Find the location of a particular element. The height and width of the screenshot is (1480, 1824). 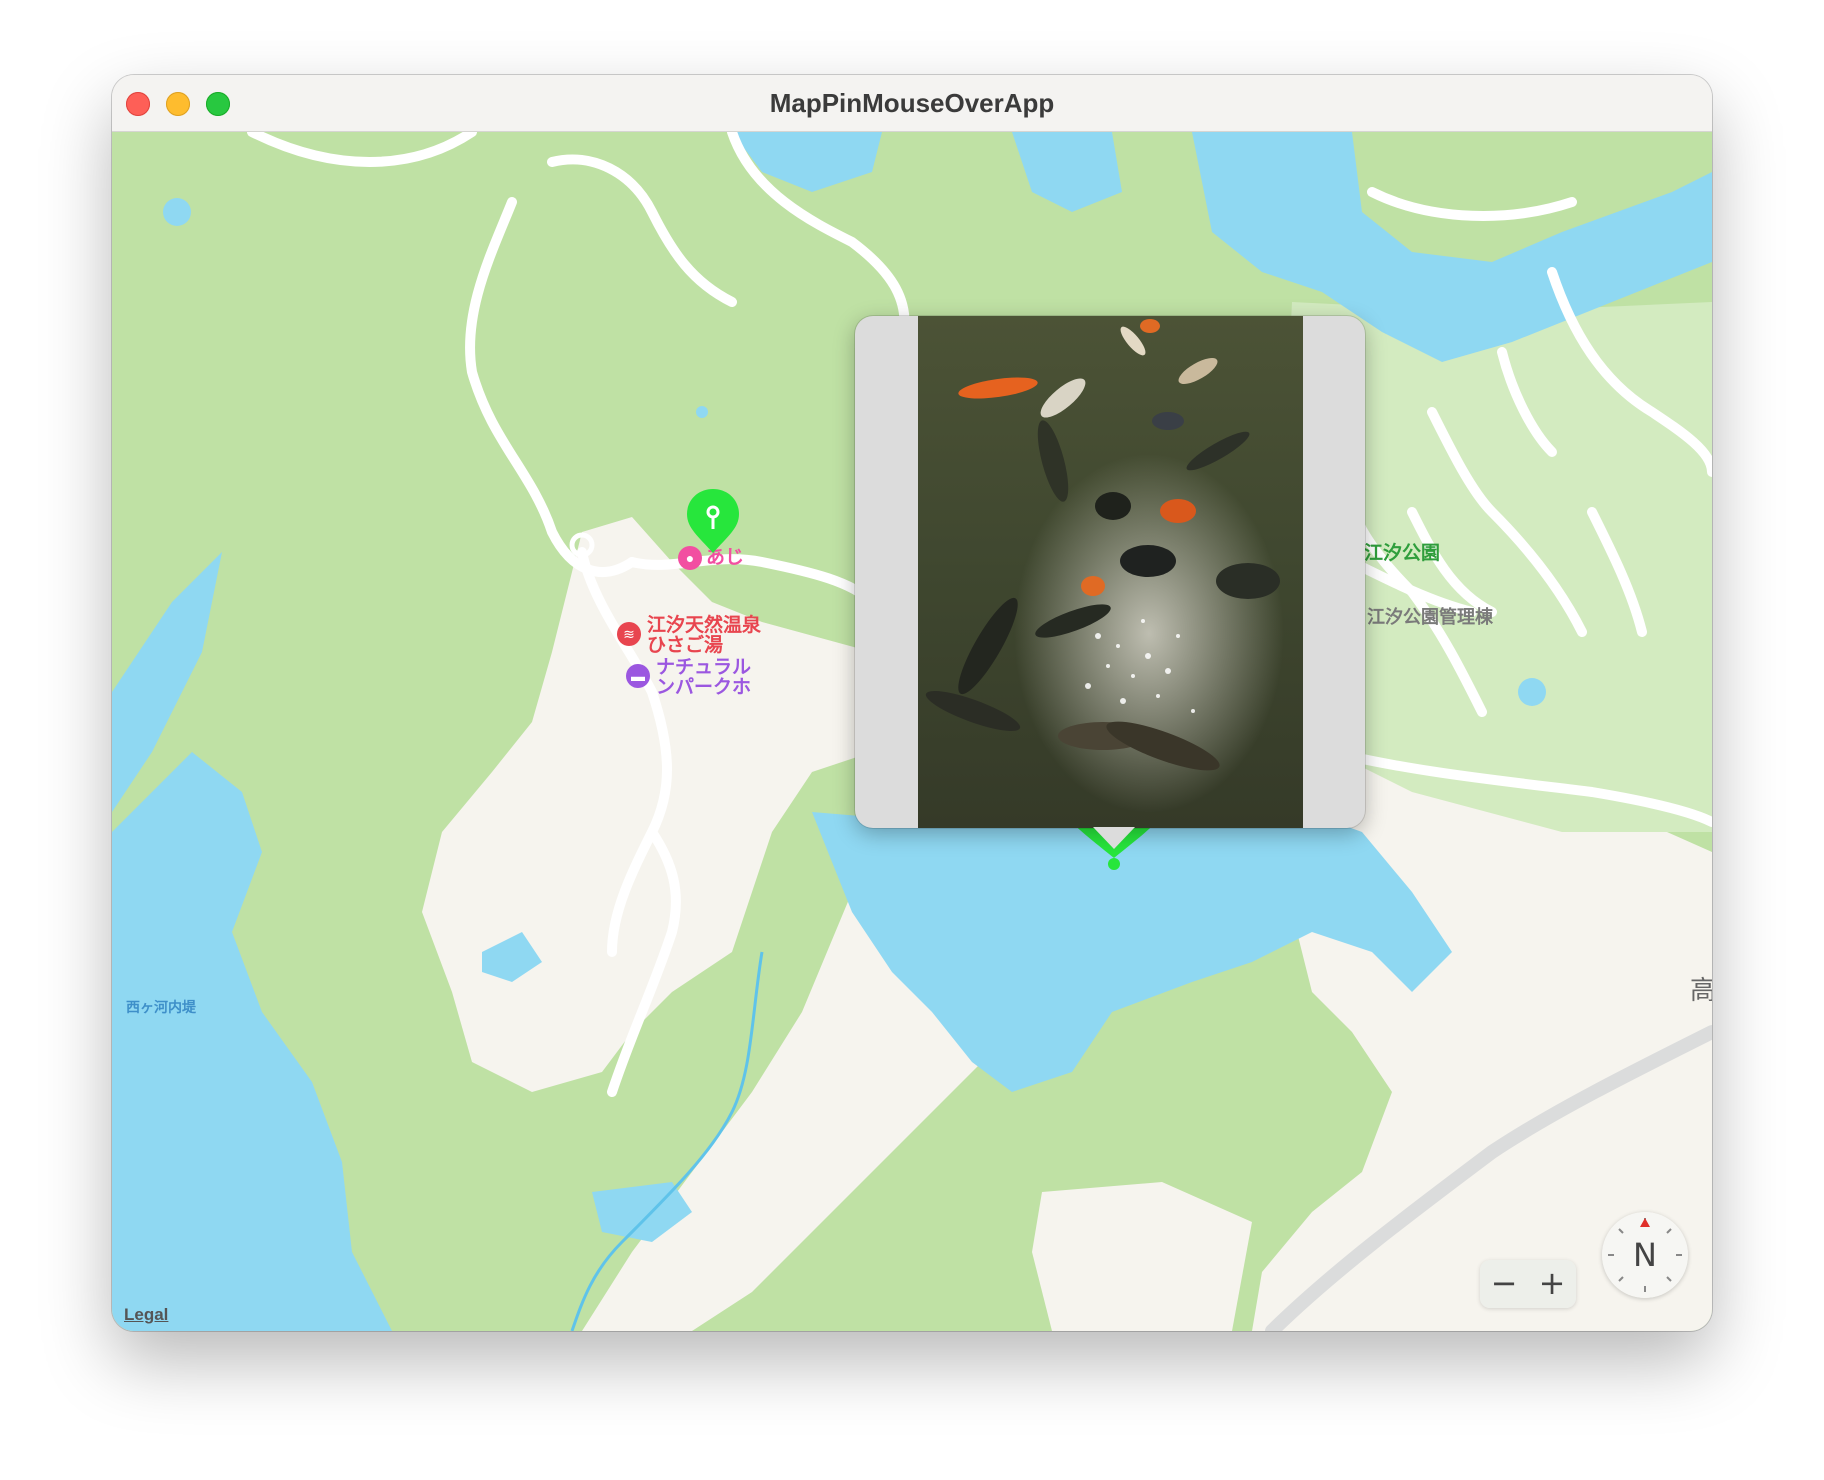

hotel-label-line1: ナチュラル is located at coordinates (703, 668).